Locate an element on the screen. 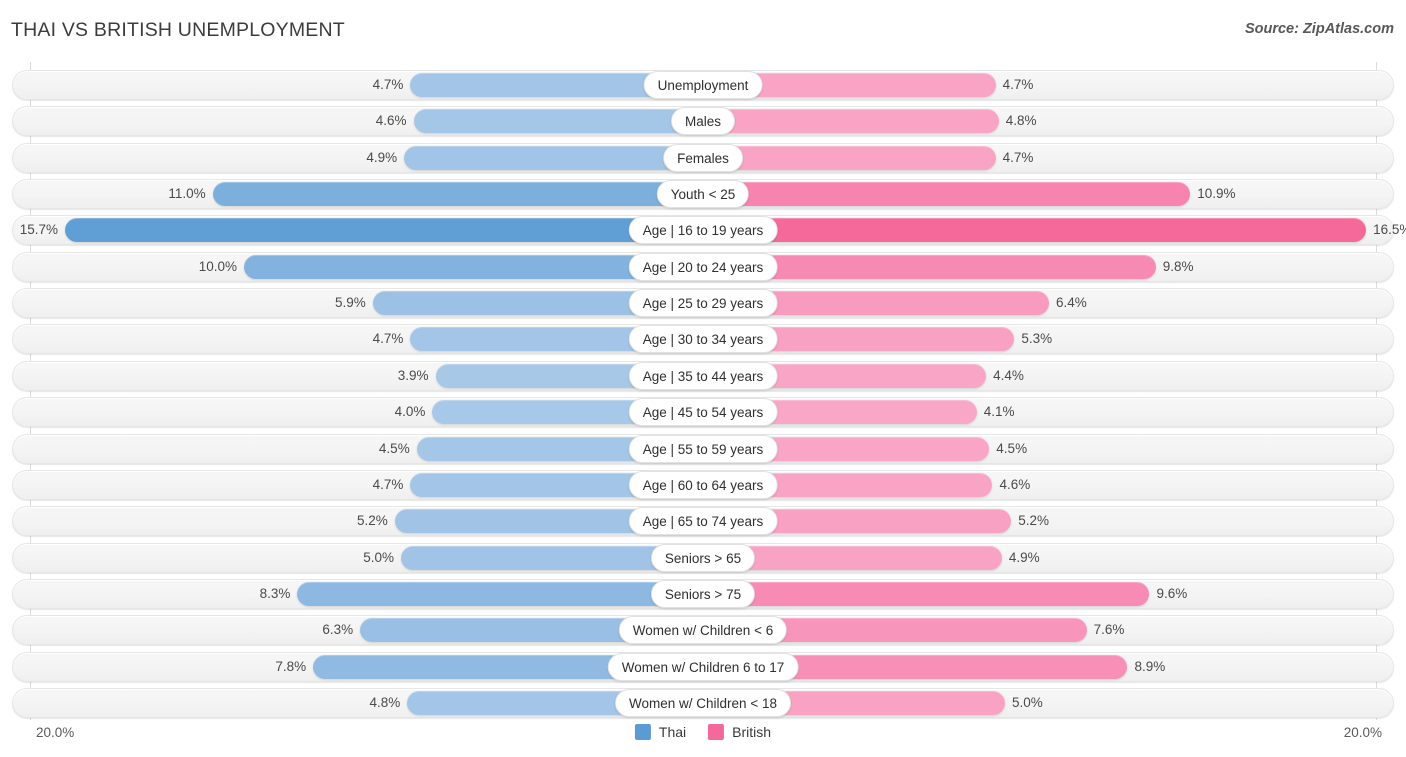  source-attribution: Source: ZipAtlas.com is located at coordinates (1319, 29).